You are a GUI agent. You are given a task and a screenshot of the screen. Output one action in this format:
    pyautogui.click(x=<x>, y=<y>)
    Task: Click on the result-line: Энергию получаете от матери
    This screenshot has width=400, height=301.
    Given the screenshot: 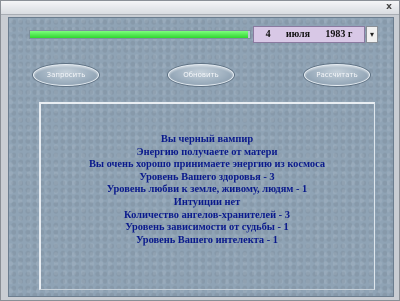 What is the action you would take?
    pyautogui.click(x=207, y=152)
    